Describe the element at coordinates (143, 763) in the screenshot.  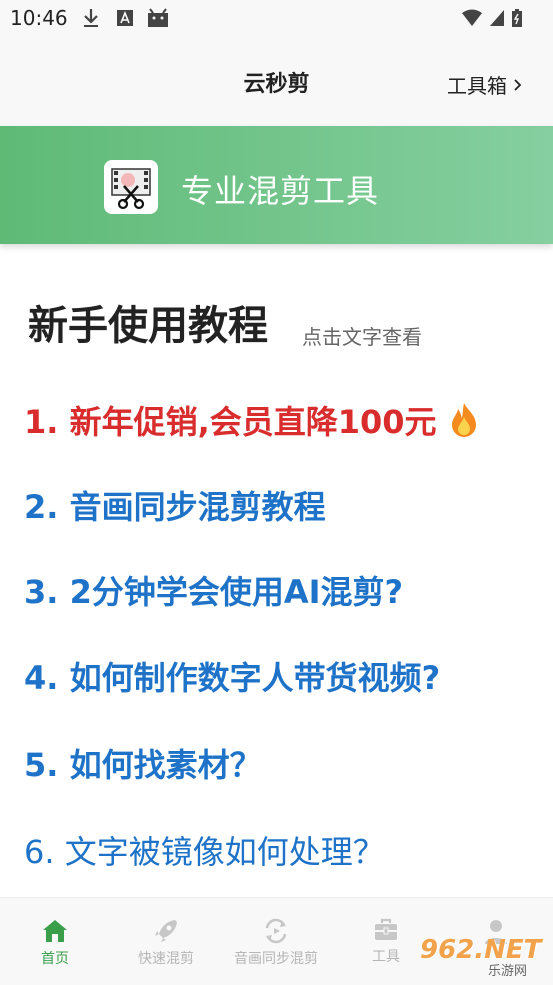
I see `tutorial-item-5: 5. 如何找素材？` at that location.